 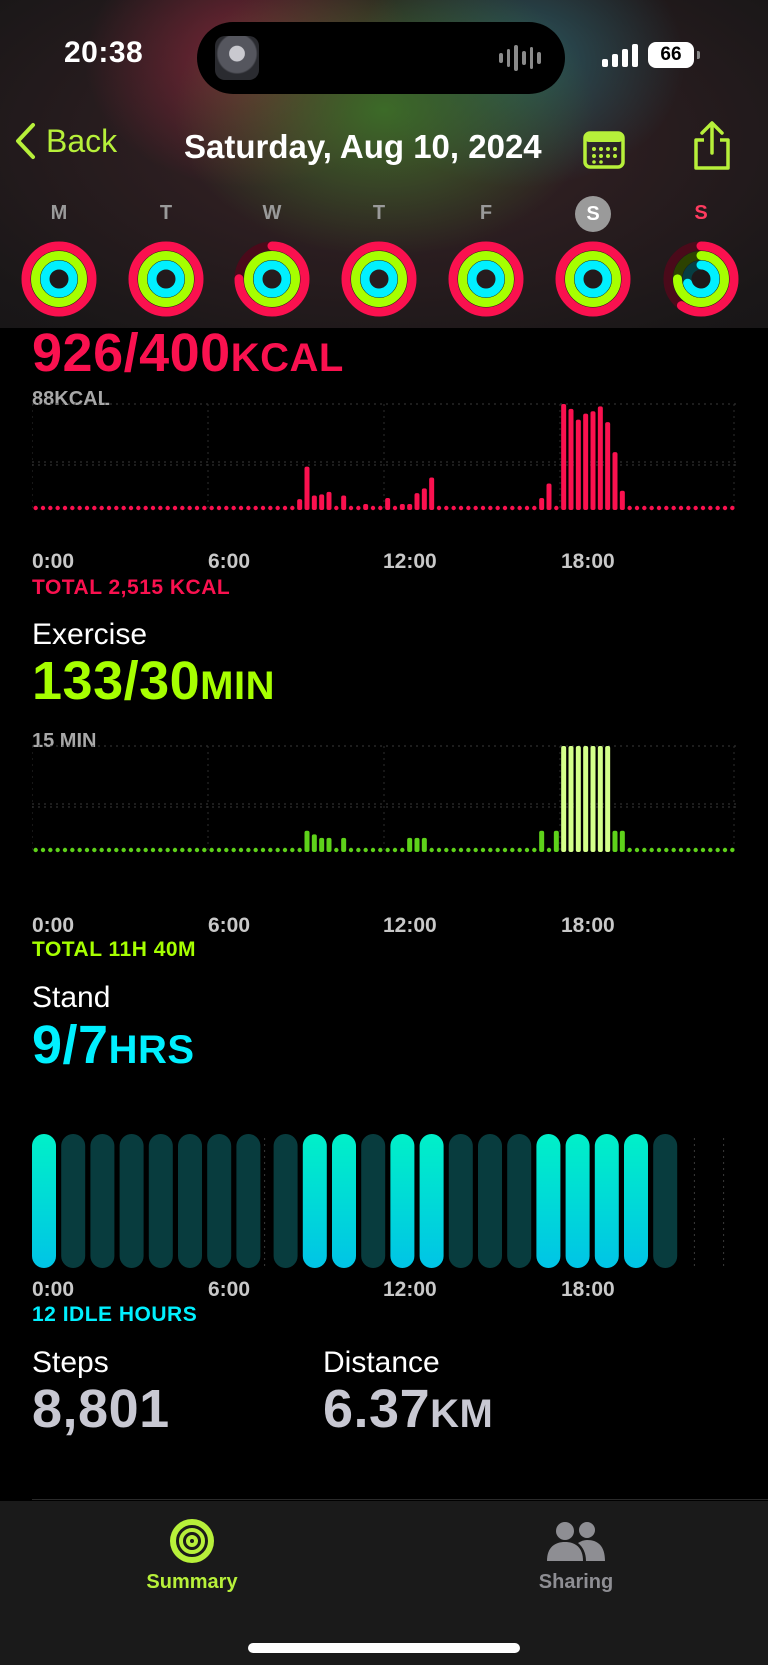 I want to click on stand-ring, so click(x=379, y=279).